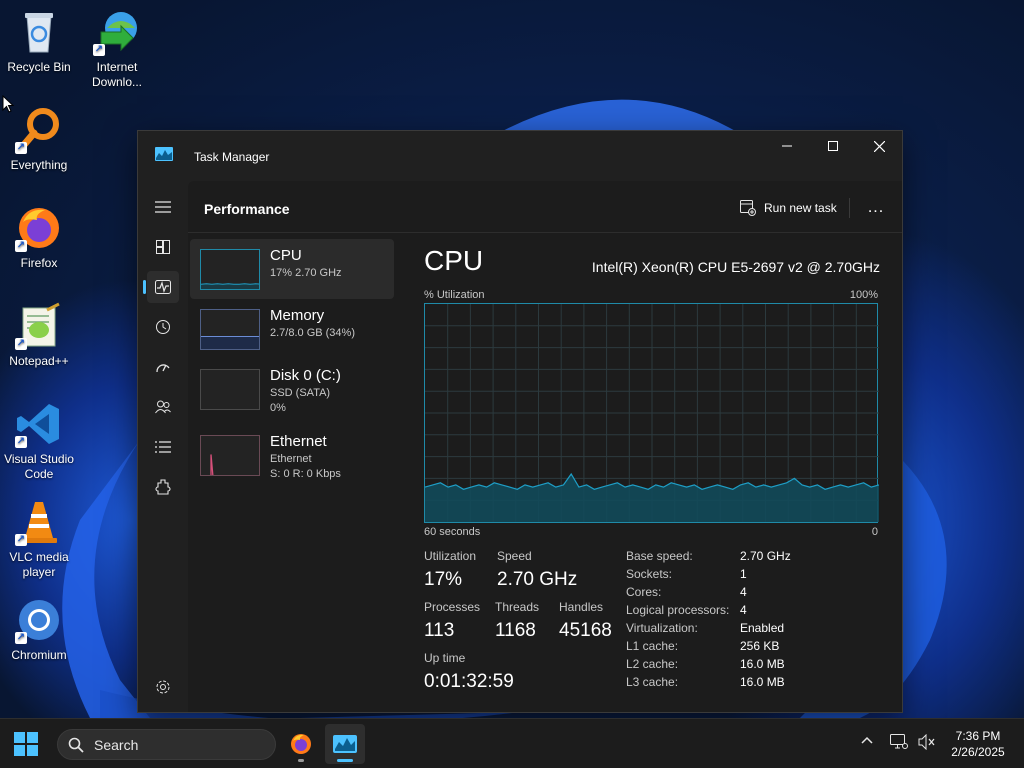  I want to click on minimize-icon, so click(787, 146).